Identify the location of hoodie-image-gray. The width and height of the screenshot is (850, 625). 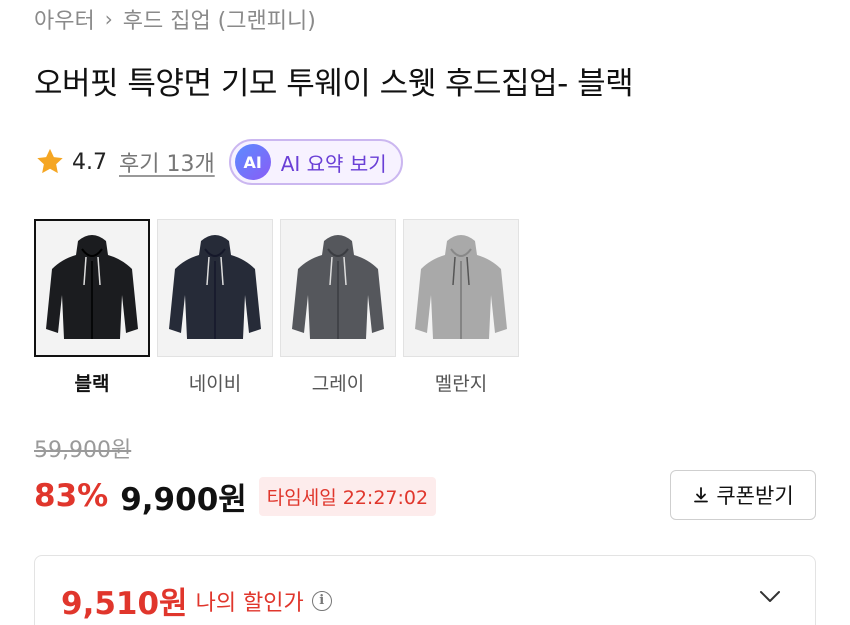
(338, 288).